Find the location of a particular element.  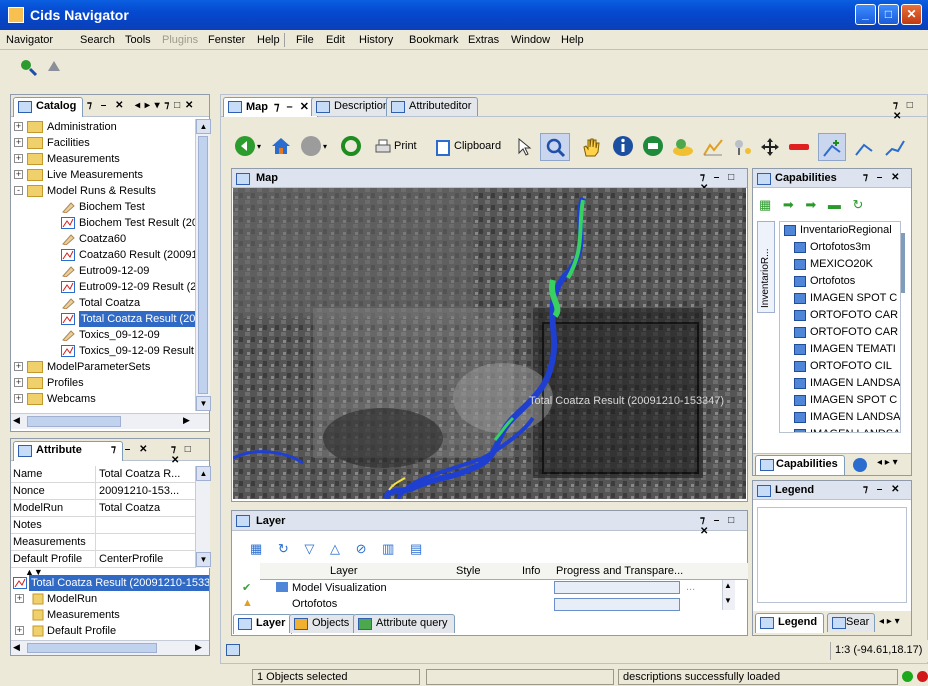

forward-dropdown-icon: ▾ is located at coordinates (325, 146).